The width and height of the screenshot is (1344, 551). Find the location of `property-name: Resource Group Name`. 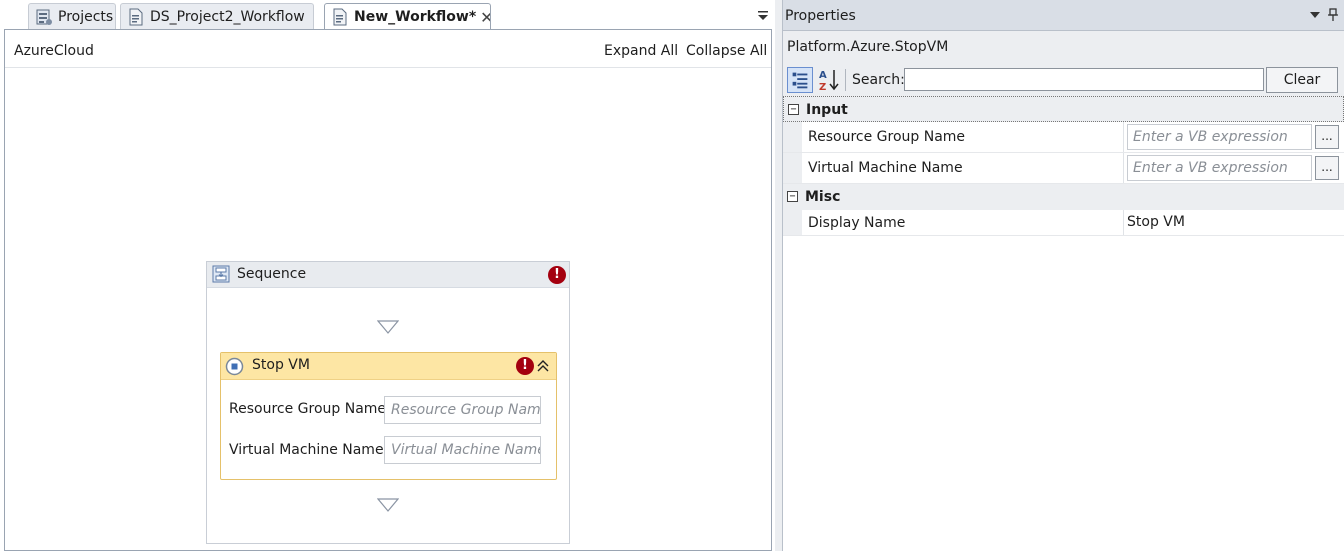

property-name: Resource Group Name is located at coordinates (887, 137).